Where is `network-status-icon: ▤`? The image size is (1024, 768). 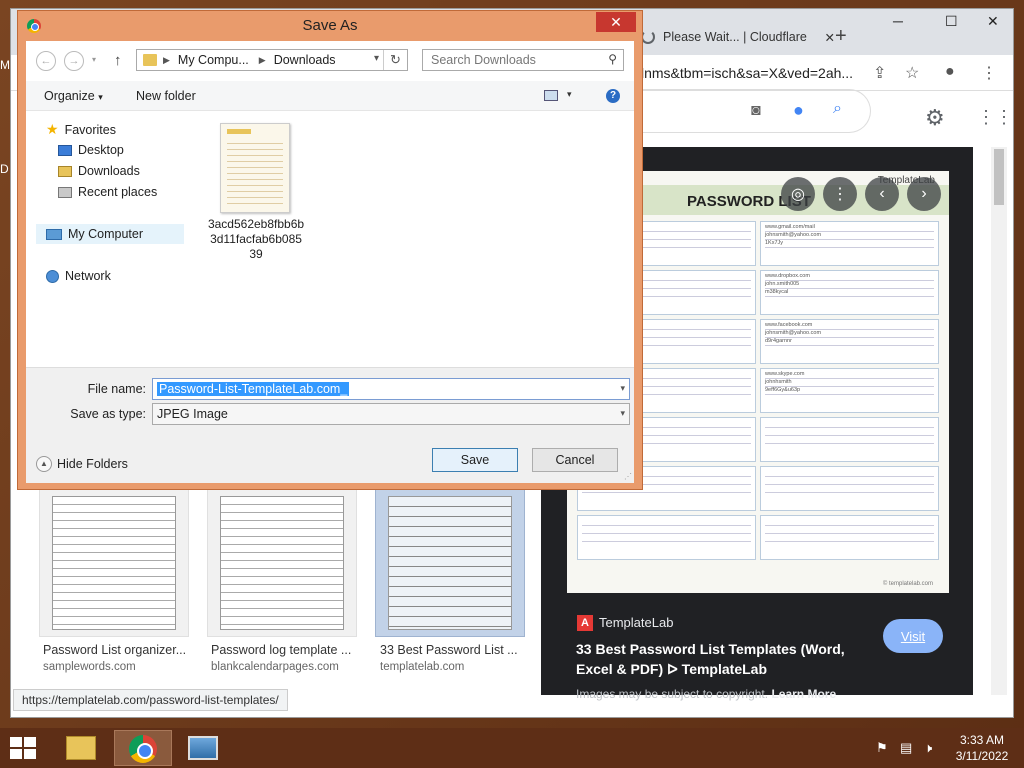 network-status-icon: ▤ is located at coordinates (906, 748).